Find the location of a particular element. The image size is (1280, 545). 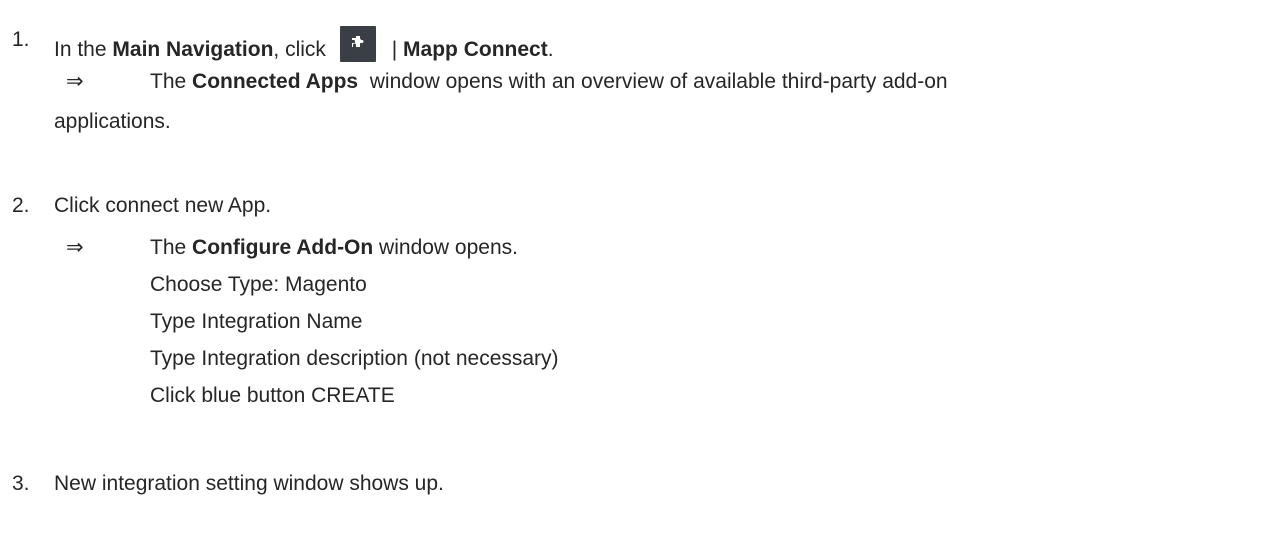

connected-apps-label: Connected Apps is located at coordinates (275, 81).